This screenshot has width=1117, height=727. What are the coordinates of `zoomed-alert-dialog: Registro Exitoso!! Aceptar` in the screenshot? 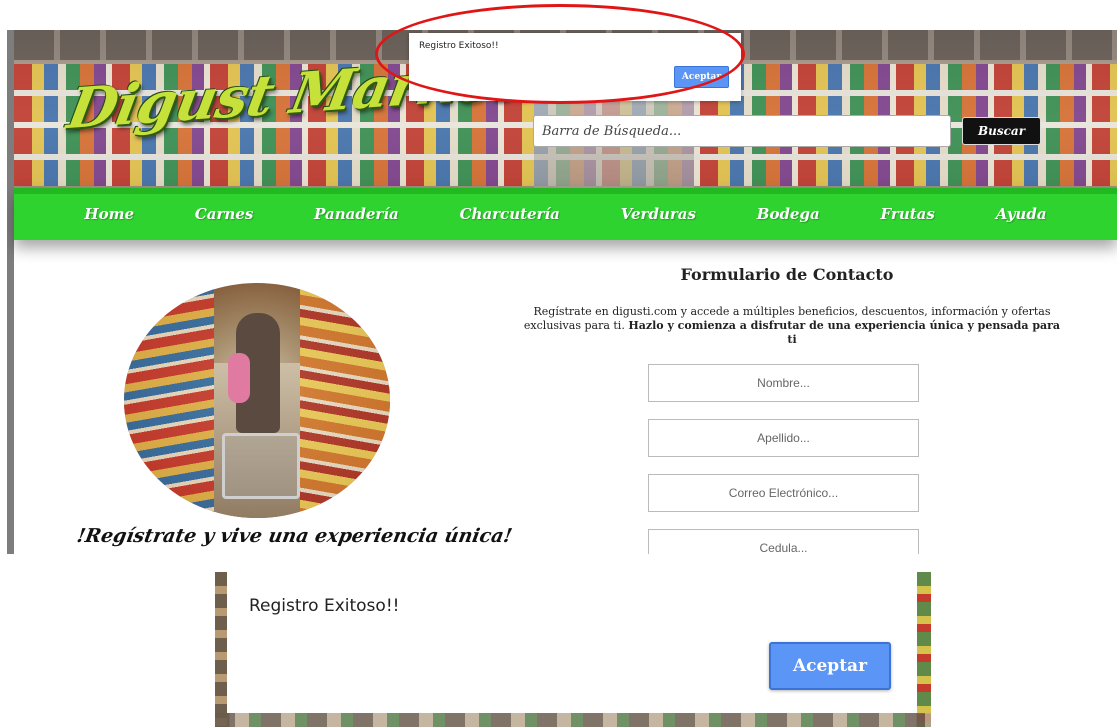 It's located at (572, 642).